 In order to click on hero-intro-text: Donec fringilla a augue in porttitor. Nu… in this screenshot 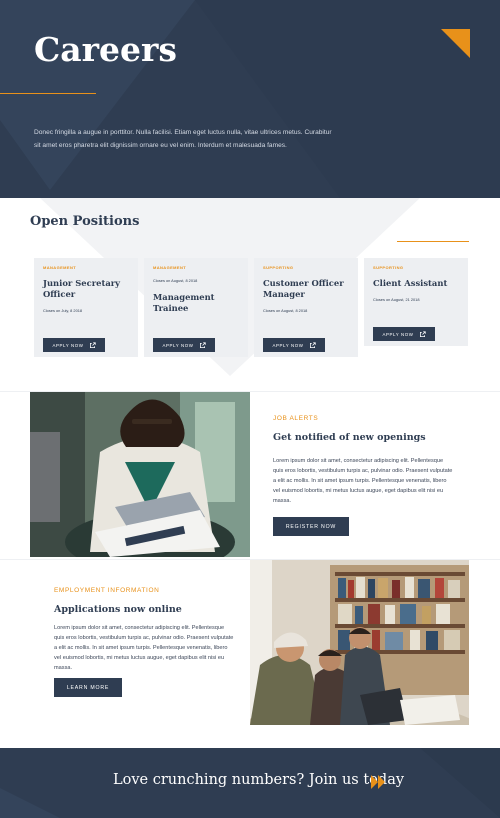, I will do `click(183, 139)`.